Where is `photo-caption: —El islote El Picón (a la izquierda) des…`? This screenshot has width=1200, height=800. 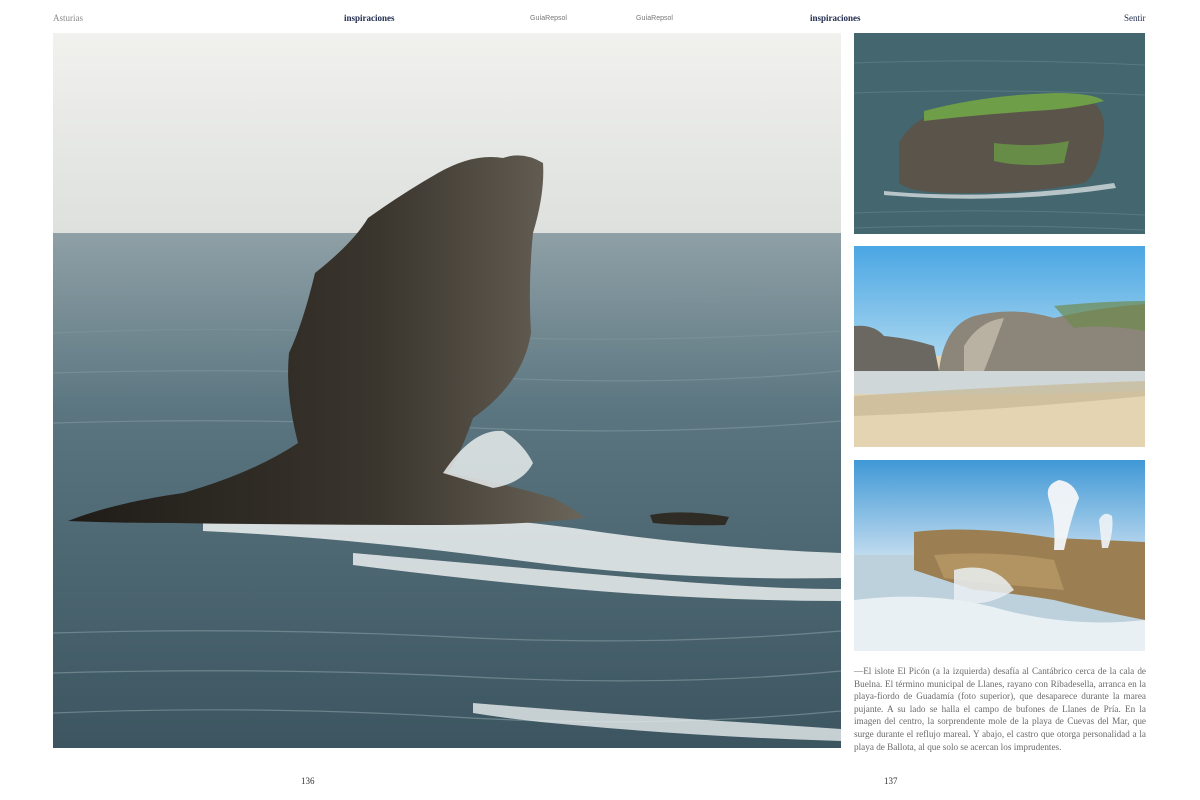
photo-caption: —El islote El Picón (a la izquierda) des… is located at coordinates (1000, 709).